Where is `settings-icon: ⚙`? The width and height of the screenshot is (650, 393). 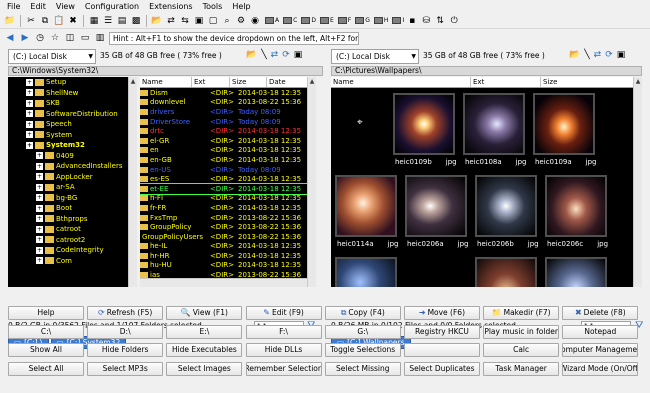 settings-icon: ⚙ is located at coordinates (241, 21).